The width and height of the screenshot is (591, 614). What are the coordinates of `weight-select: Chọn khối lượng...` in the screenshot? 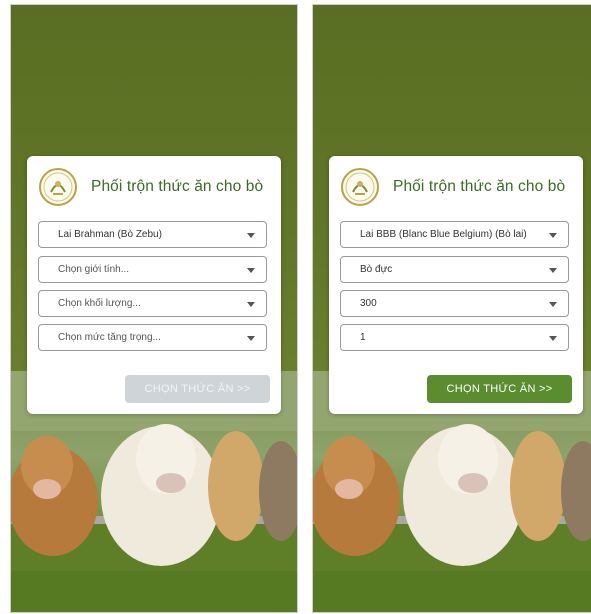 It's located at (152, 303).